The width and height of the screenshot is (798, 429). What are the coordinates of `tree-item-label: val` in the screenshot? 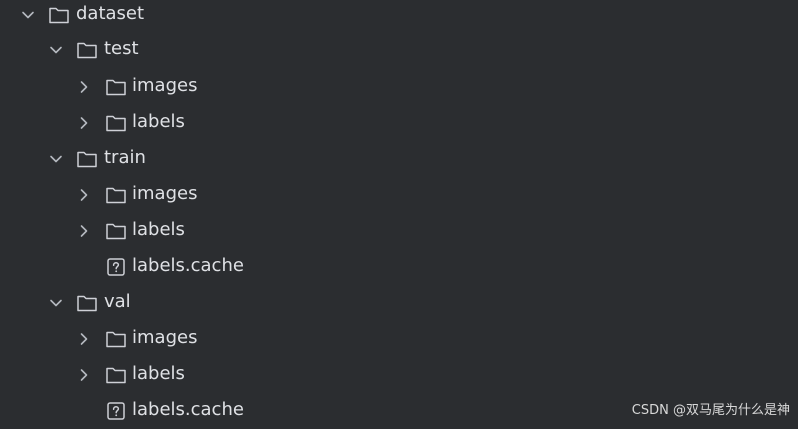 It's located at (117, 301).